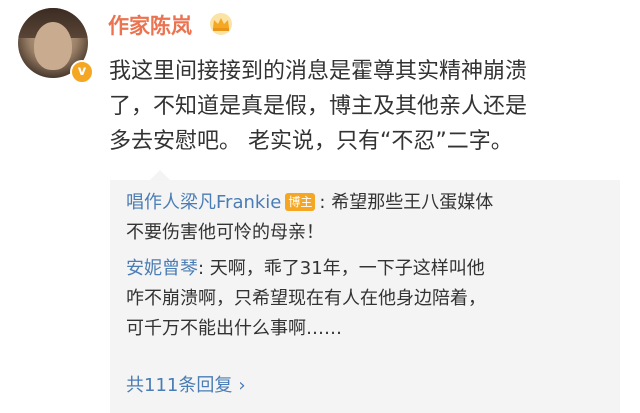  What do you see at coordinates (300, 202) in the screenshot?
I see `blogger-badge: 博主` at bounding box center [300, 202].